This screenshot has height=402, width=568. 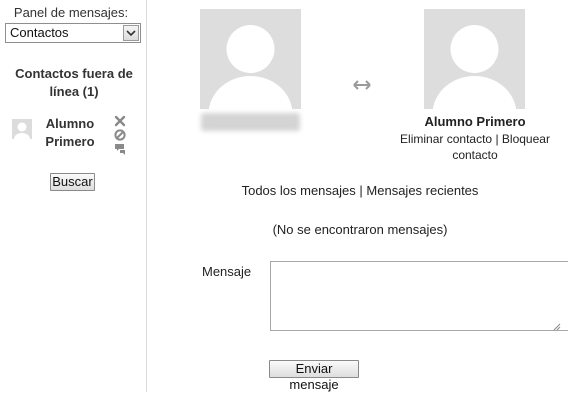 I want to click on contact-actions-links: Eliminar contacto | Bloquear contacto, so click(x=475, y=147).